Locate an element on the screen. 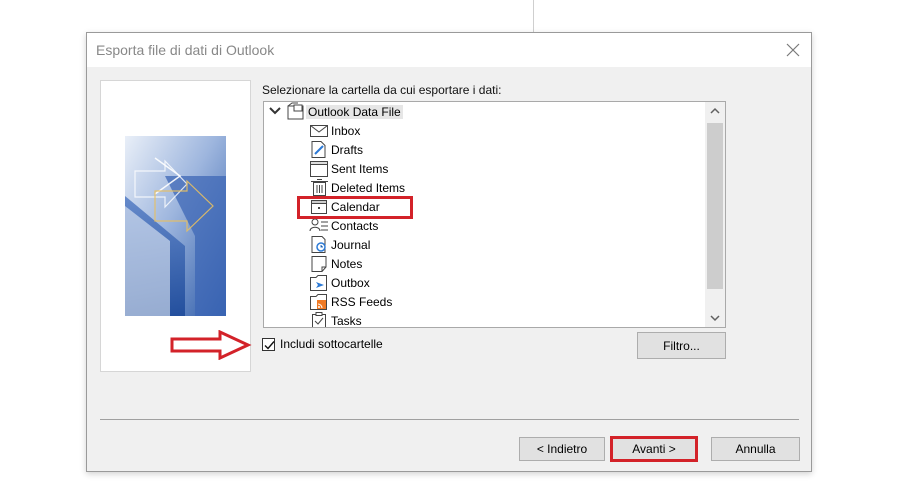  tree-item-journal: Journal is located at coordinates (340, 244).